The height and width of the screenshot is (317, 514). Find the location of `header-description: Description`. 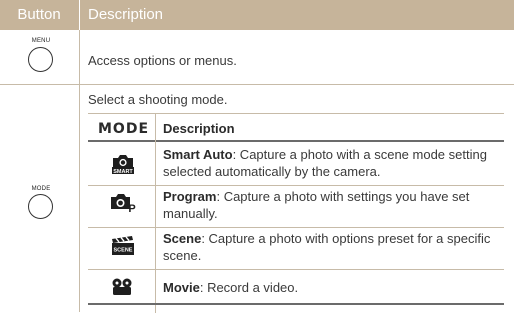

header-description: Description is located at coordinates (126, 14).